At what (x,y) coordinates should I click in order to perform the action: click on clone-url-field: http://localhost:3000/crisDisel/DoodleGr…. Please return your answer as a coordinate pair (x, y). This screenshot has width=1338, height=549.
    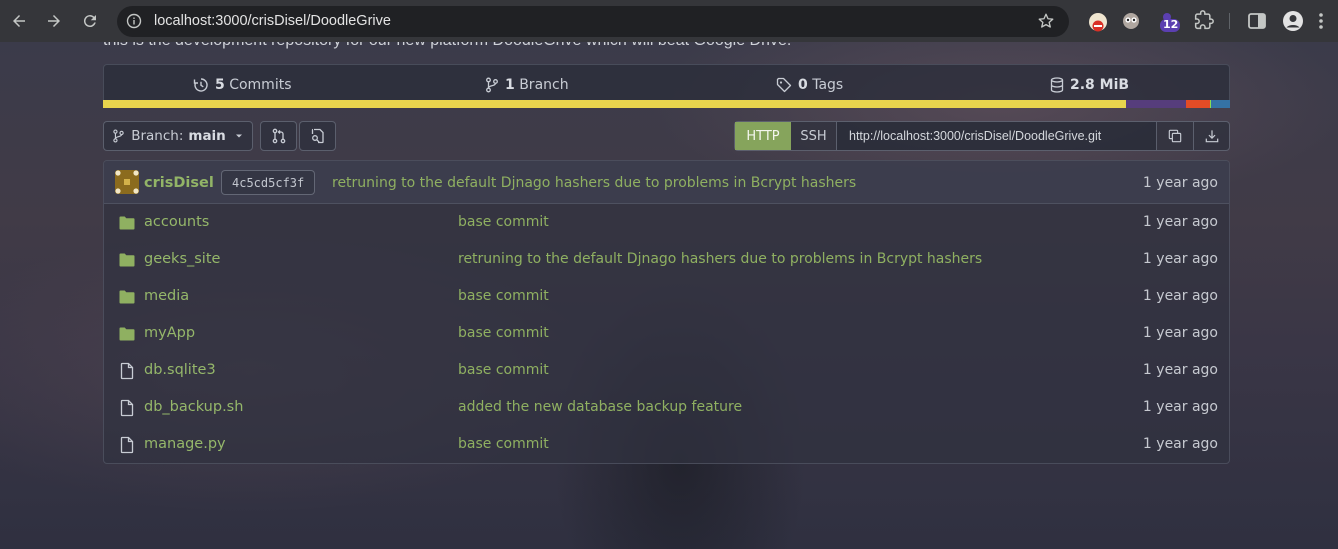
    Looking at the image, I should click on (997, 136).